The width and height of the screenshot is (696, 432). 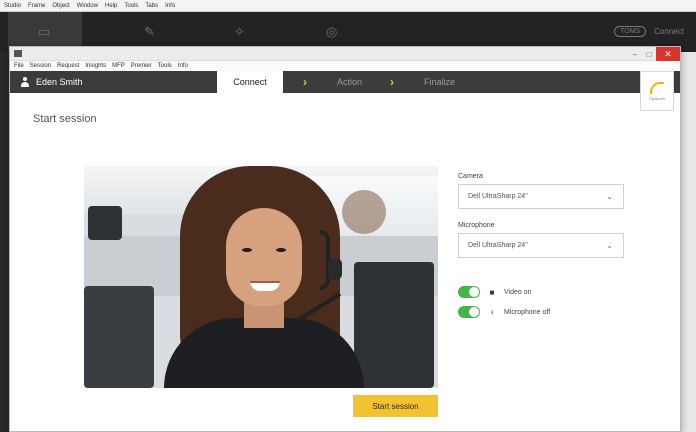 What do you see at coordinates (264, 257) in the screenshot?
I see `preview-person-face` at bounding box center [264, 257].